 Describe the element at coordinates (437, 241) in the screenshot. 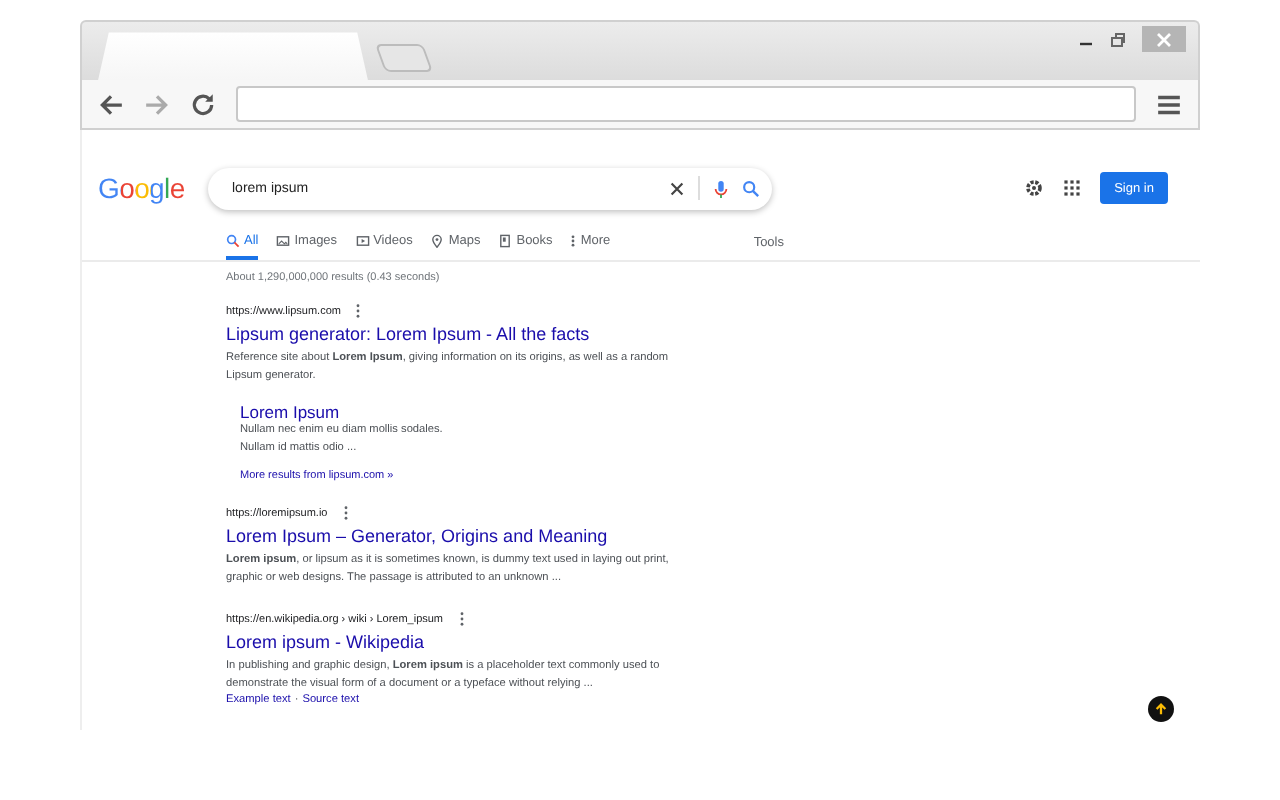

I see `map-pin-icon` at that location.